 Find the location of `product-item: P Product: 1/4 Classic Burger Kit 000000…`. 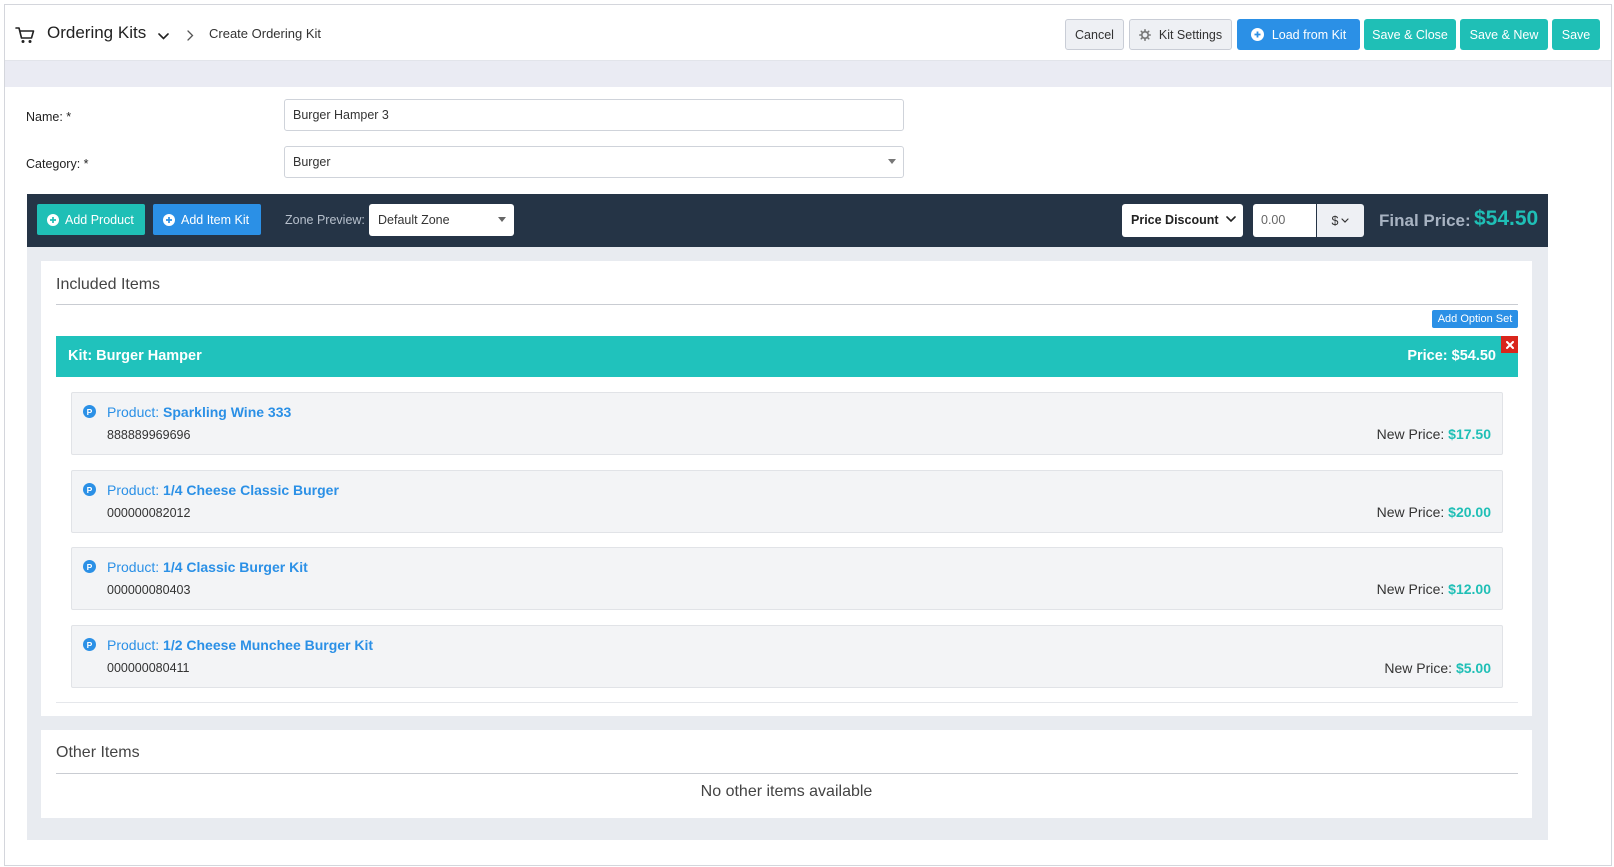

product-item: P Product: 1/4 Classic Burger Kit 000000… is located at coordinates (787, 578).